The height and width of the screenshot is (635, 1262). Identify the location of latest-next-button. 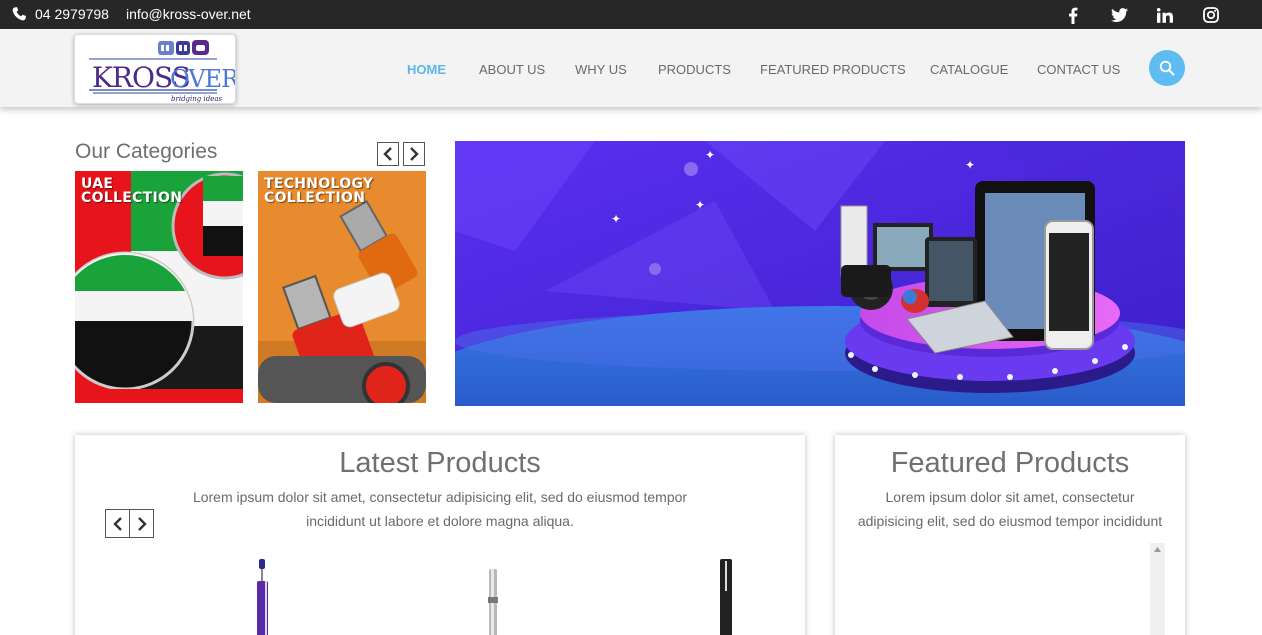
(141, 523).